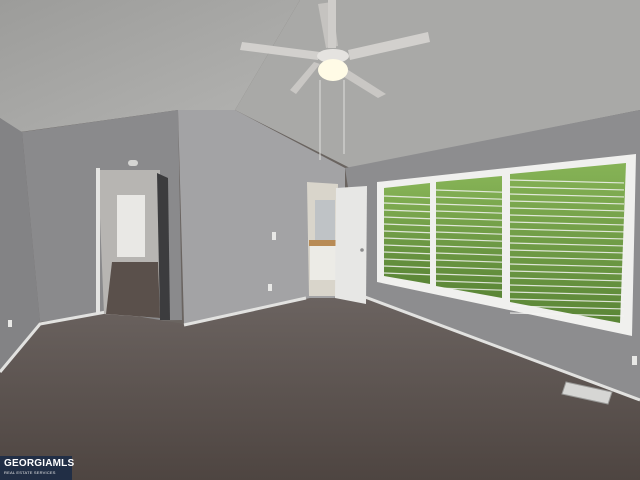 The width and height of the screenshot is (640, 480). What do you see at coordinates (39, 463) in the screenshot?
I see `watermark-brand: GEORGIAMLS` at bounding box center [39, 463].